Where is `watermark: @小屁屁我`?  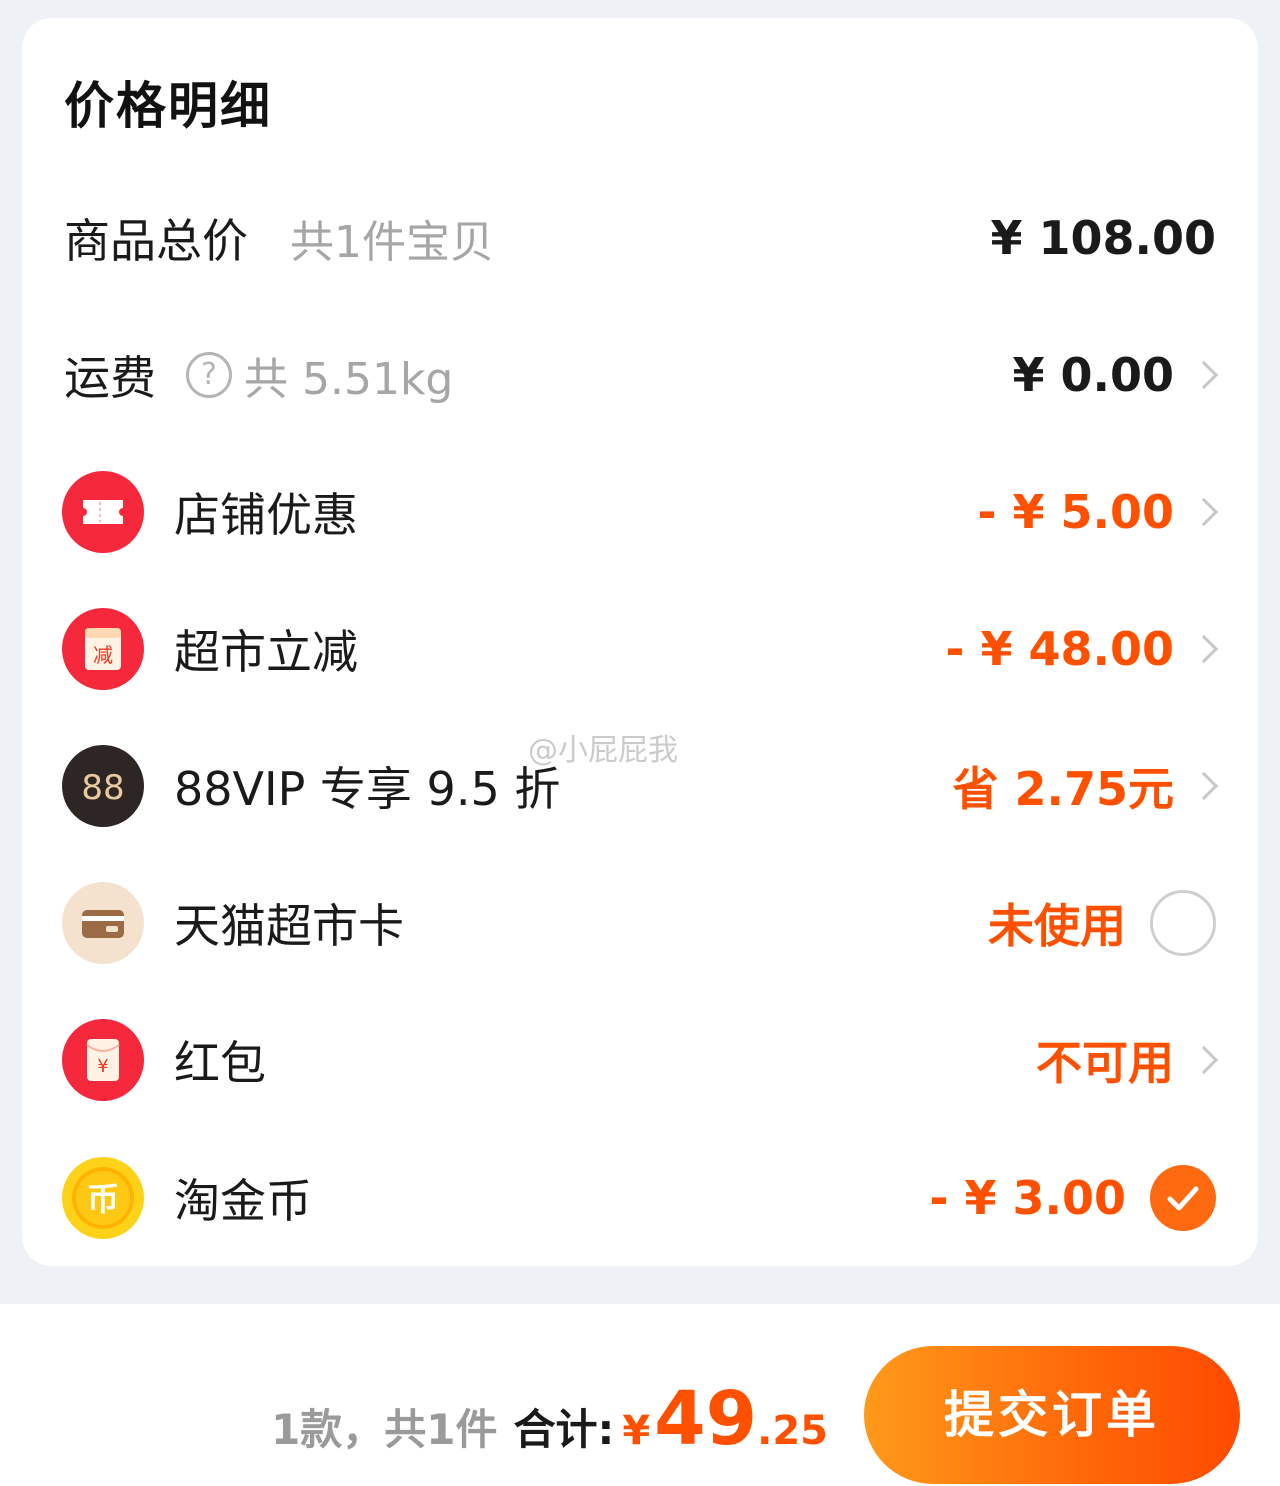
watermark: @小屁屁我 is located at coordinates (603, 750).